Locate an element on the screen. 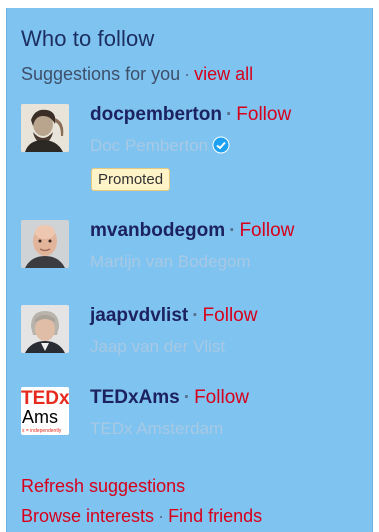  user-real-name: TEDx Amsterdam is located at coordinates (157, 428).